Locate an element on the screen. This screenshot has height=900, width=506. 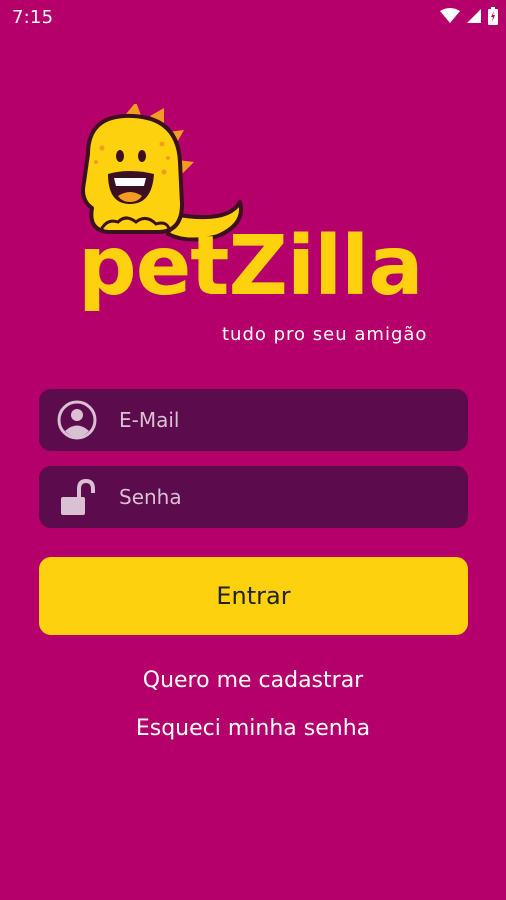
email-input is located at coordinates (279, 420).